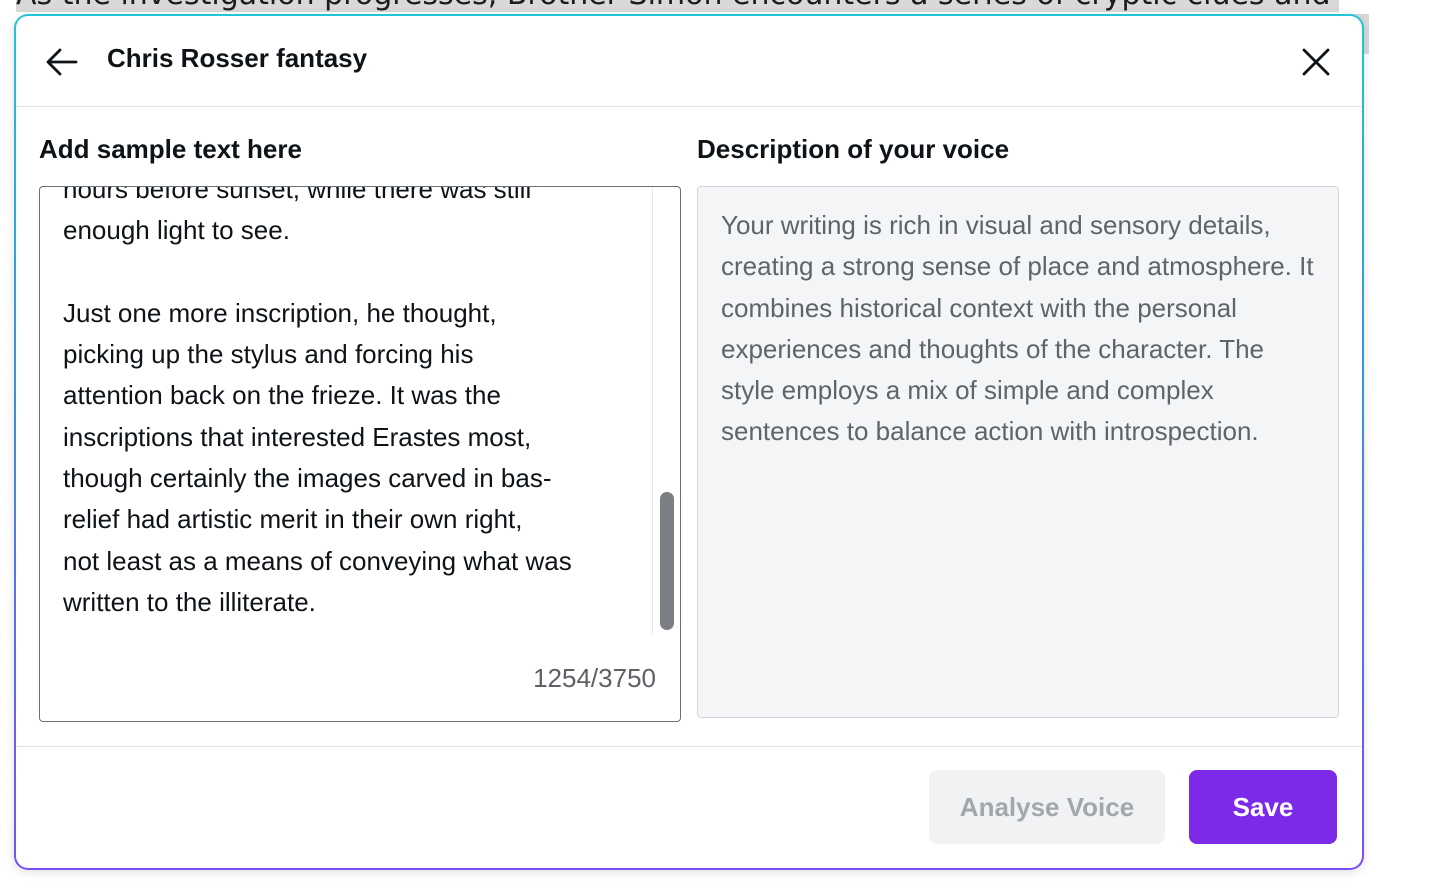  I want to click on sample-scrollbar, so click(664, 411).